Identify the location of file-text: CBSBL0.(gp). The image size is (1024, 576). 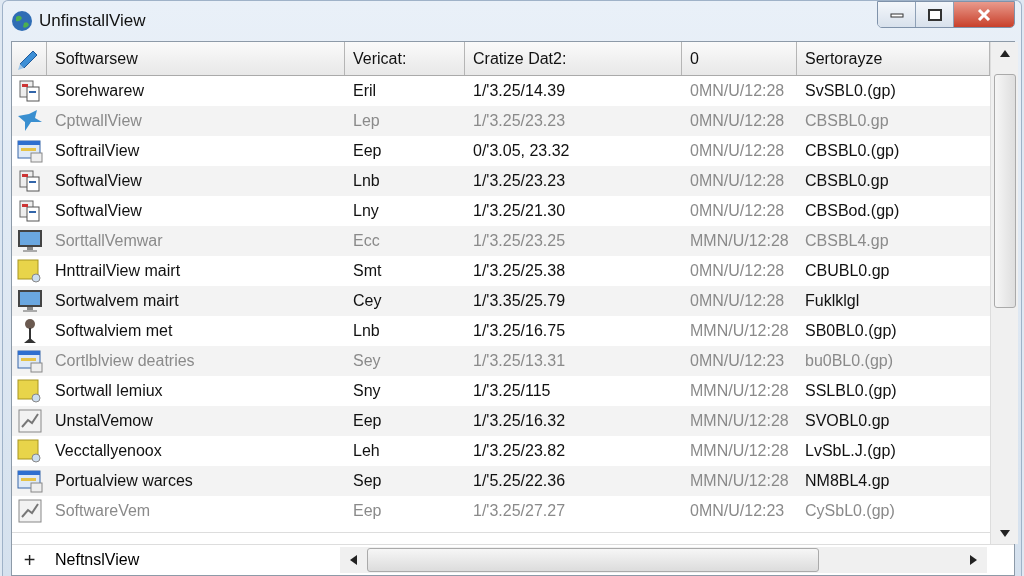
(852, 151).